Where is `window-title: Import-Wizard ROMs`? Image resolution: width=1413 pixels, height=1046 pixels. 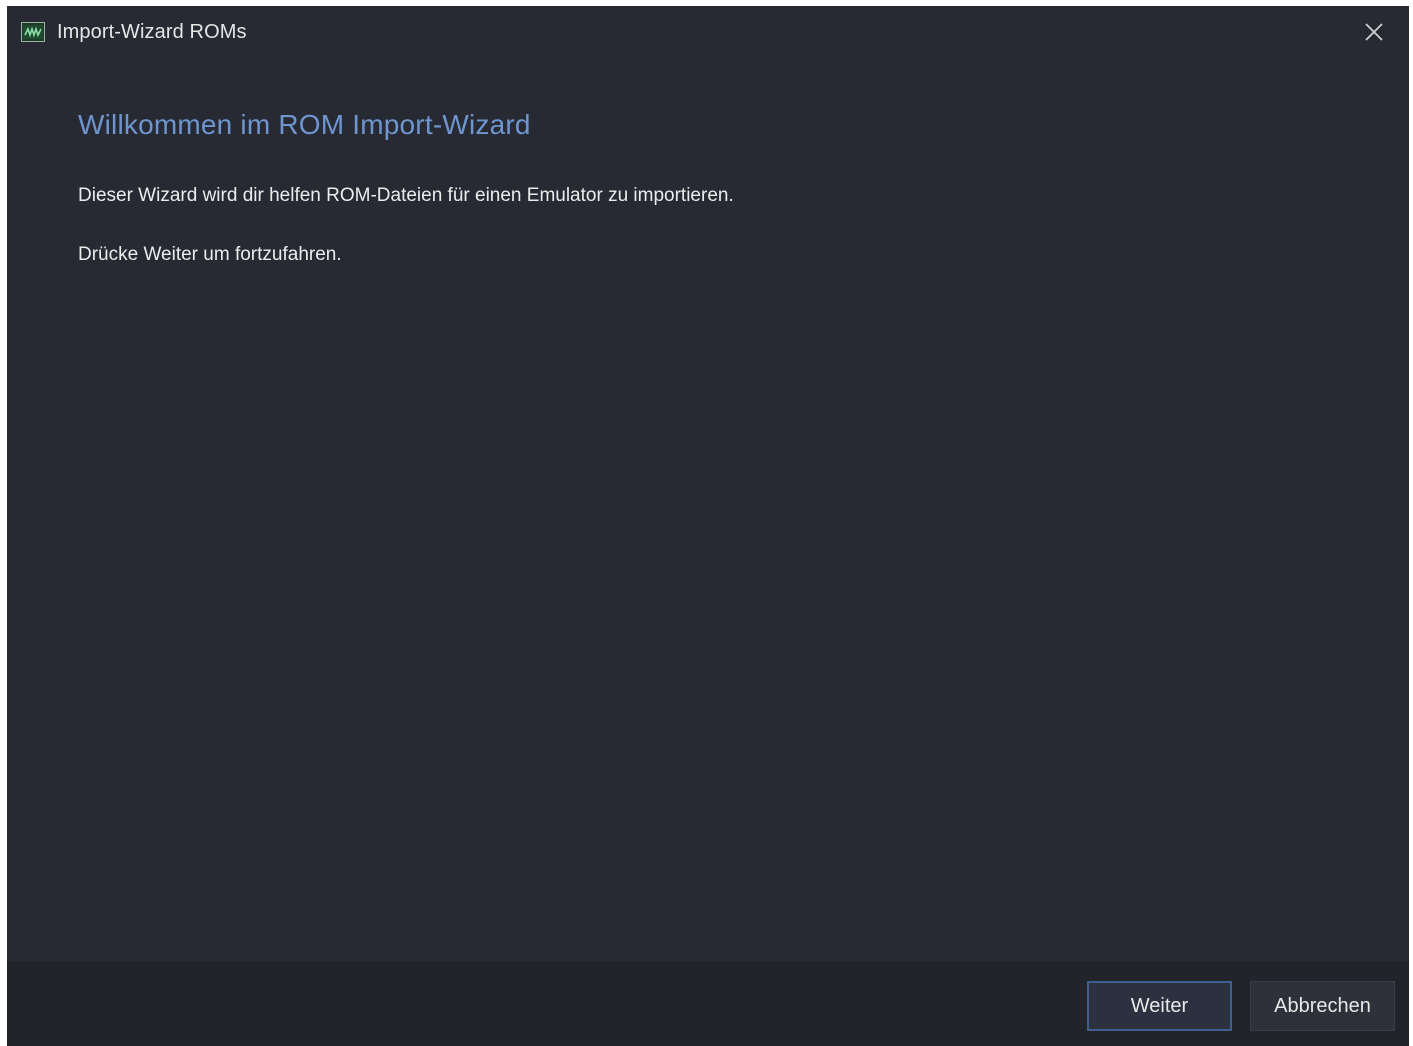 window-title: Import-Wizard ROMs is located at coordinates (152, 31).